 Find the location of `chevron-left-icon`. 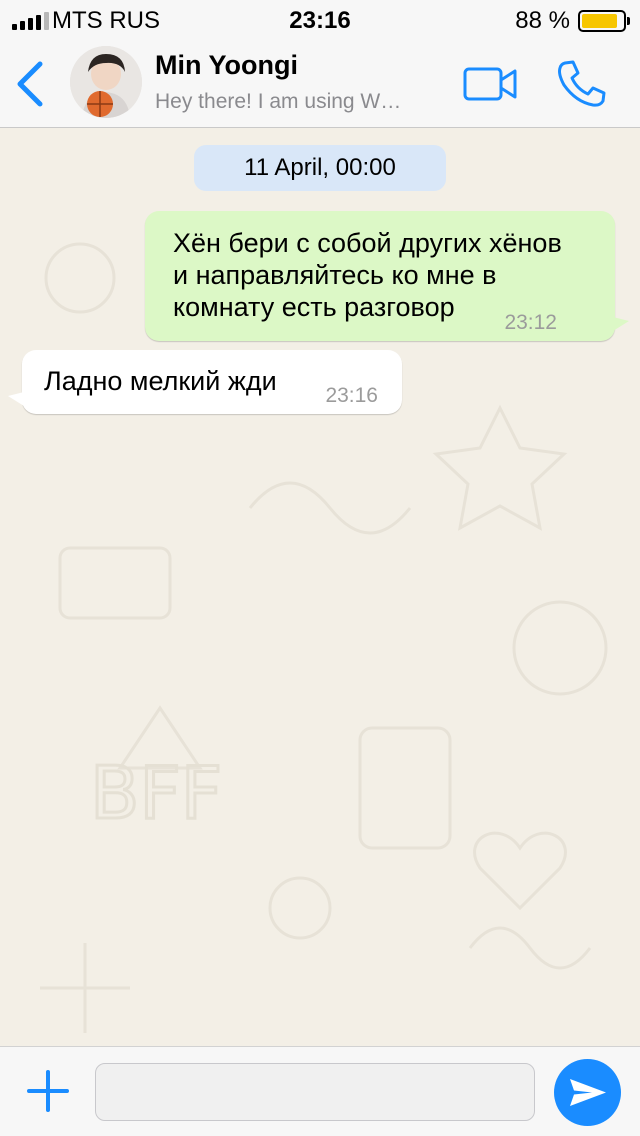

chevron-left-icon is located at coordinates (30, 84).